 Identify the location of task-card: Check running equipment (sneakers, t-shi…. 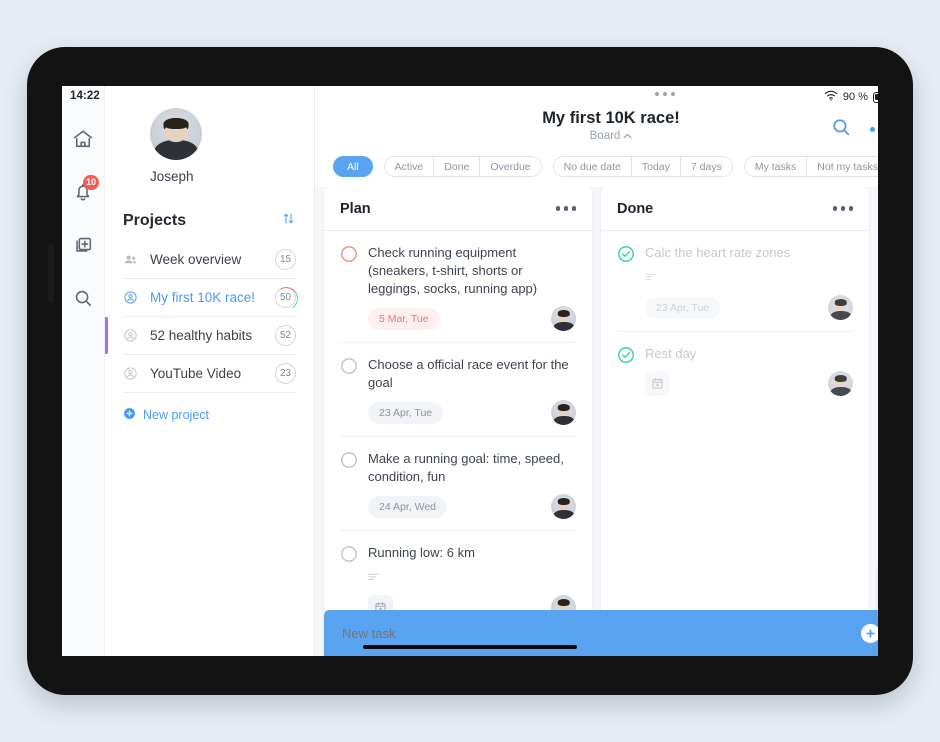
(458, 287).